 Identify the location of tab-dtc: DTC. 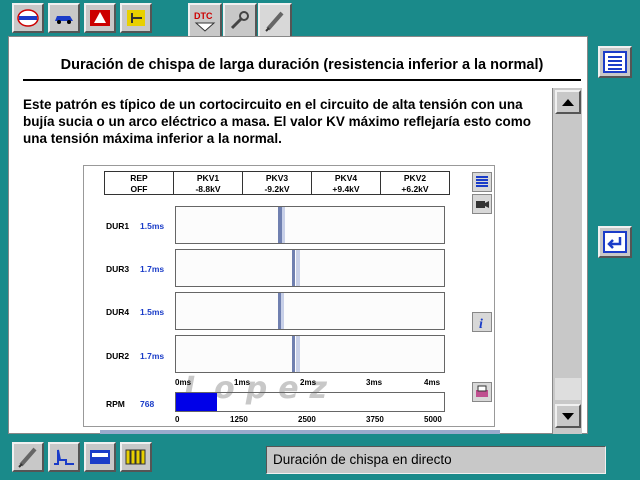
(205, 19).